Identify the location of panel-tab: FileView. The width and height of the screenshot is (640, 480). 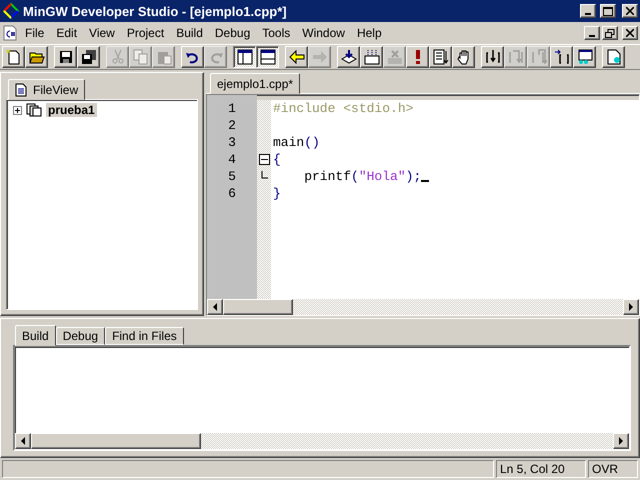
(47, 89).